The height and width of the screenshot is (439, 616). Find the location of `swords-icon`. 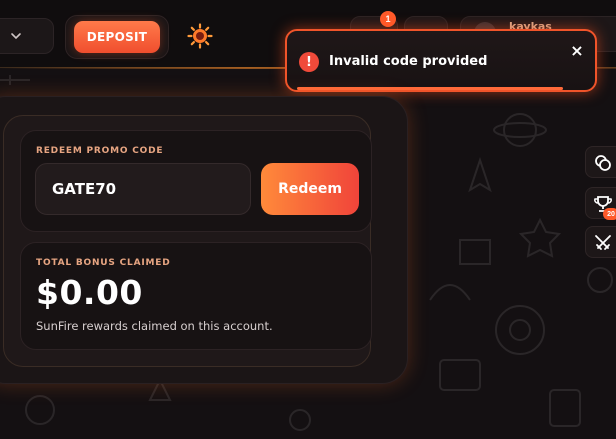

swords-icon is located at coordinates (603, 242).